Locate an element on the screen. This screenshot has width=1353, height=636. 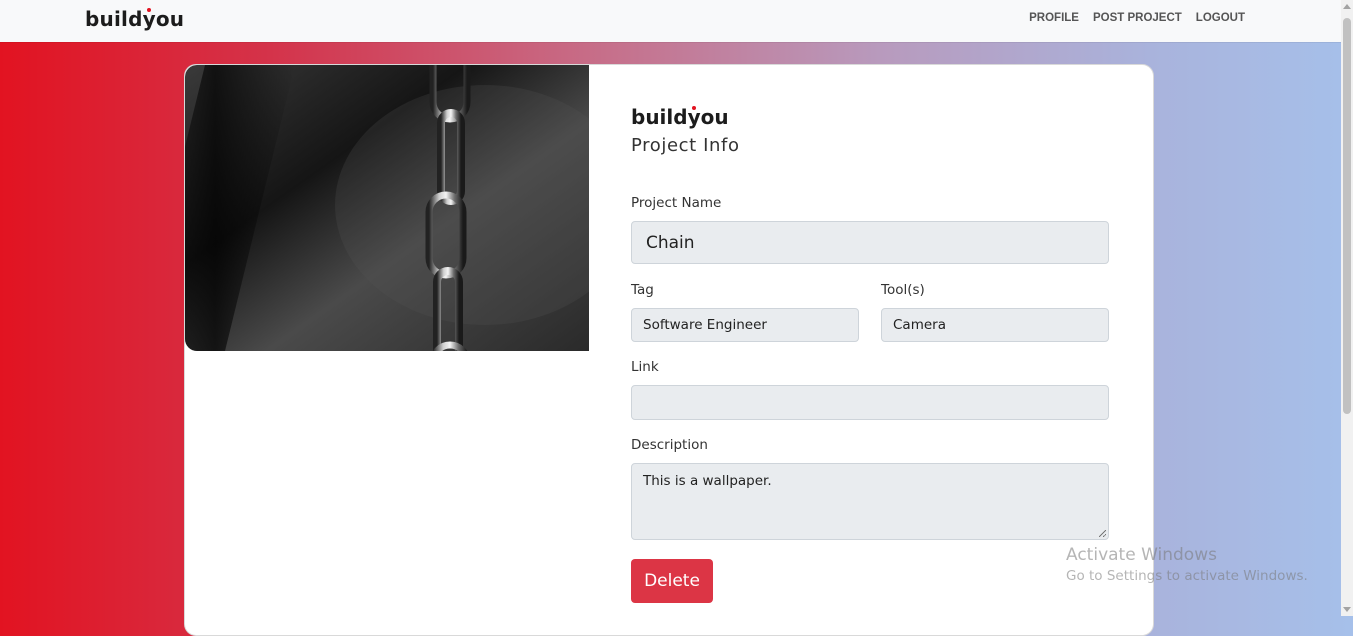
nav-links: PROFILE POST PROJECT LOGOUT is located at coordinates (1130, 18).